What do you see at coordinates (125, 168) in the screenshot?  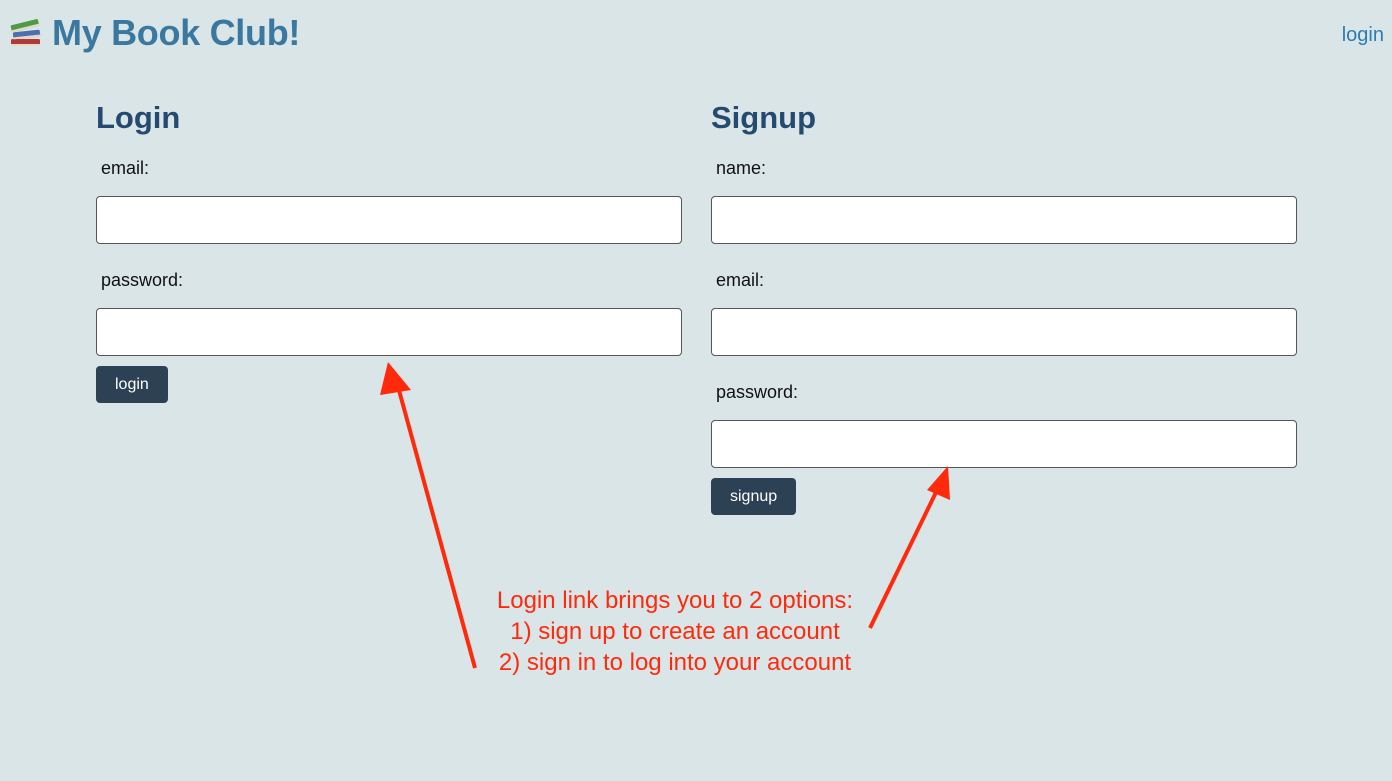 I see `login-email-label: email:` at bounding box center [125, 168].